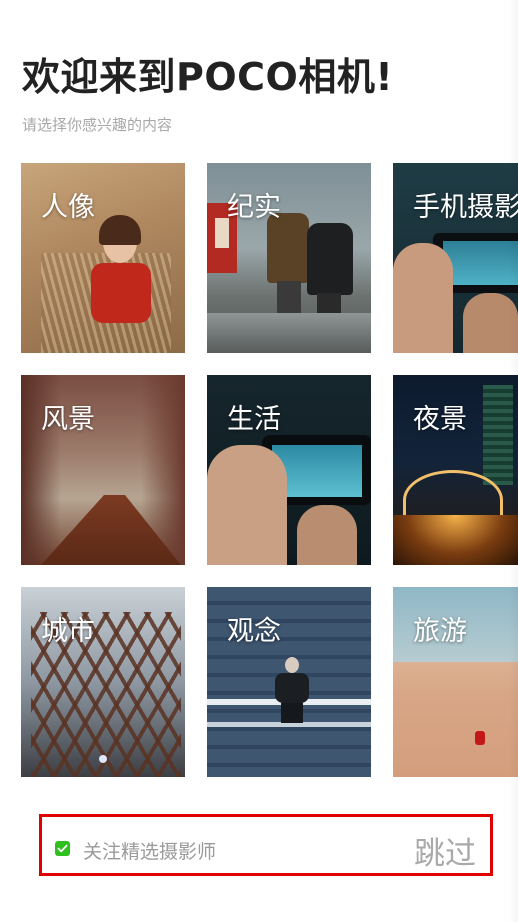  Describe the element at coordinates (455, 470) in the screenshot. I see `category-tile-night-scene: 夜景` at that location.